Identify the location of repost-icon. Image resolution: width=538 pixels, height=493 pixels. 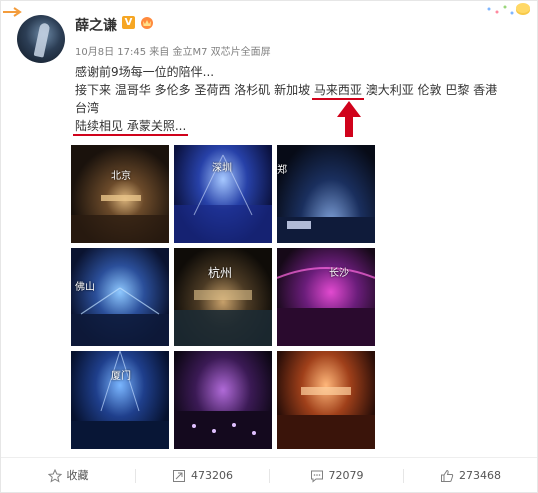
(179, 475).